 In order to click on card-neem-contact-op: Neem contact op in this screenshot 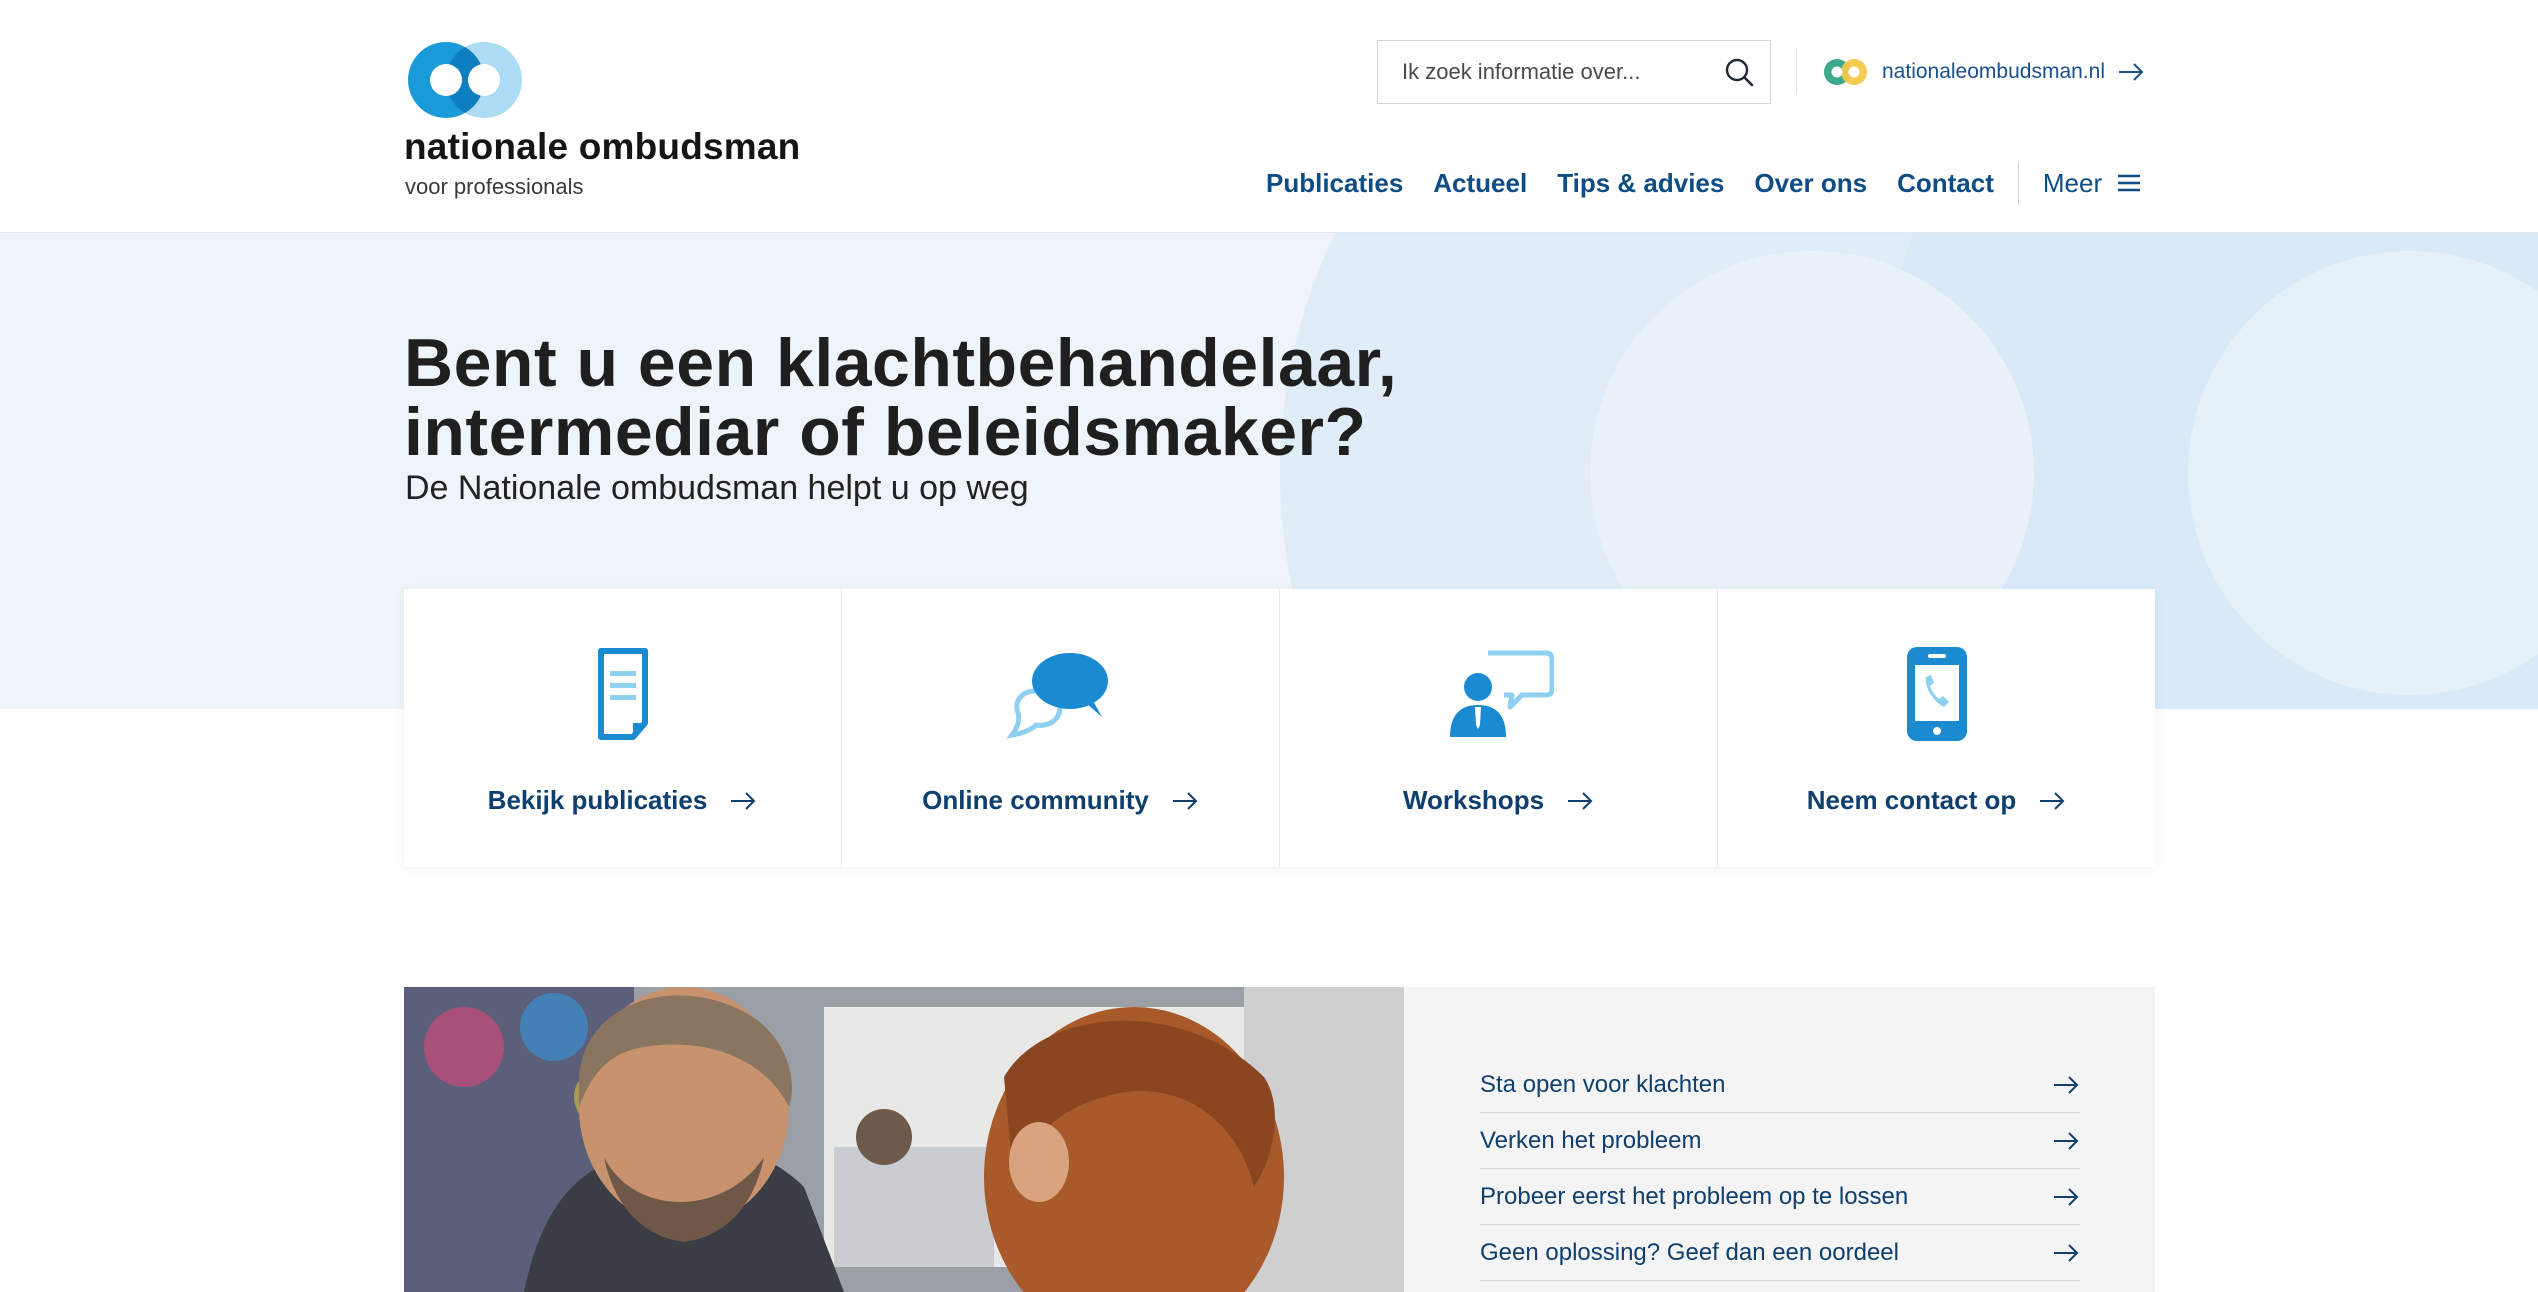, I will do `click(1936, 728)`.